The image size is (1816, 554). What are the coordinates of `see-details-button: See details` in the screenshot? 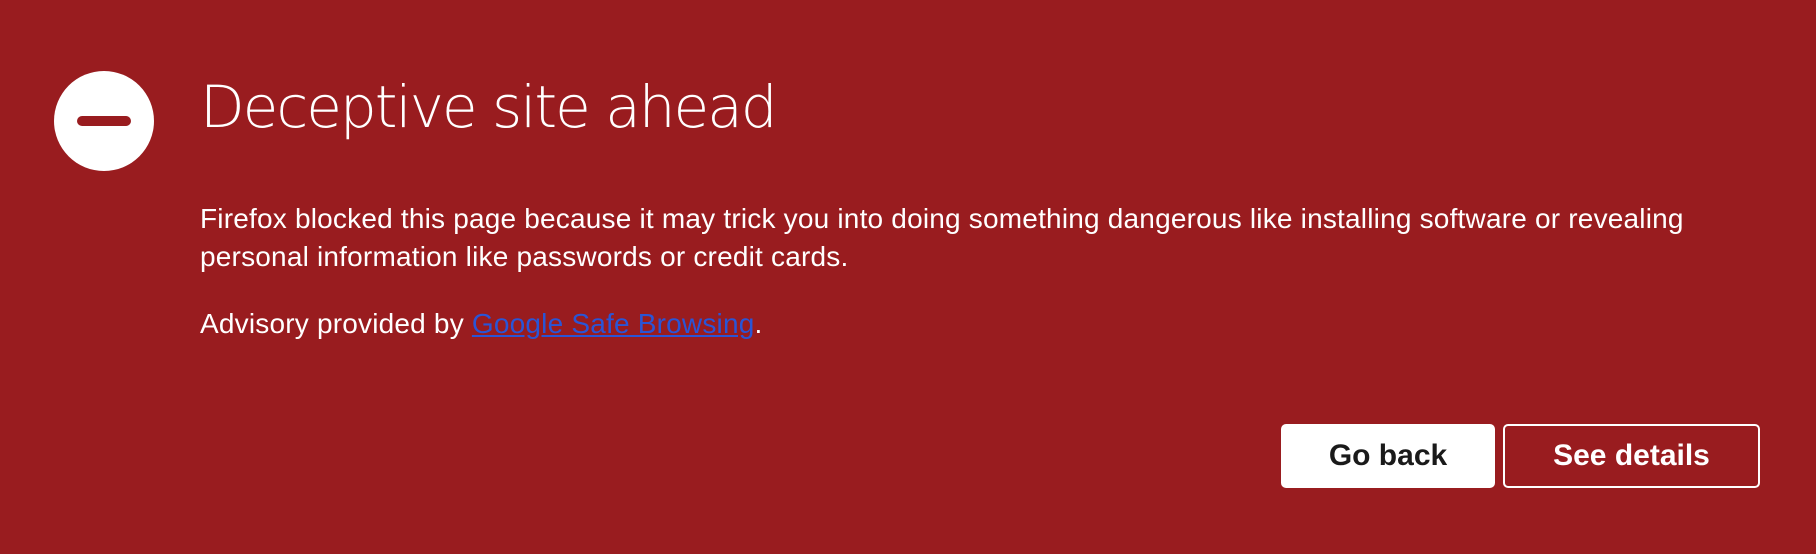 It's located at (1631, 456).